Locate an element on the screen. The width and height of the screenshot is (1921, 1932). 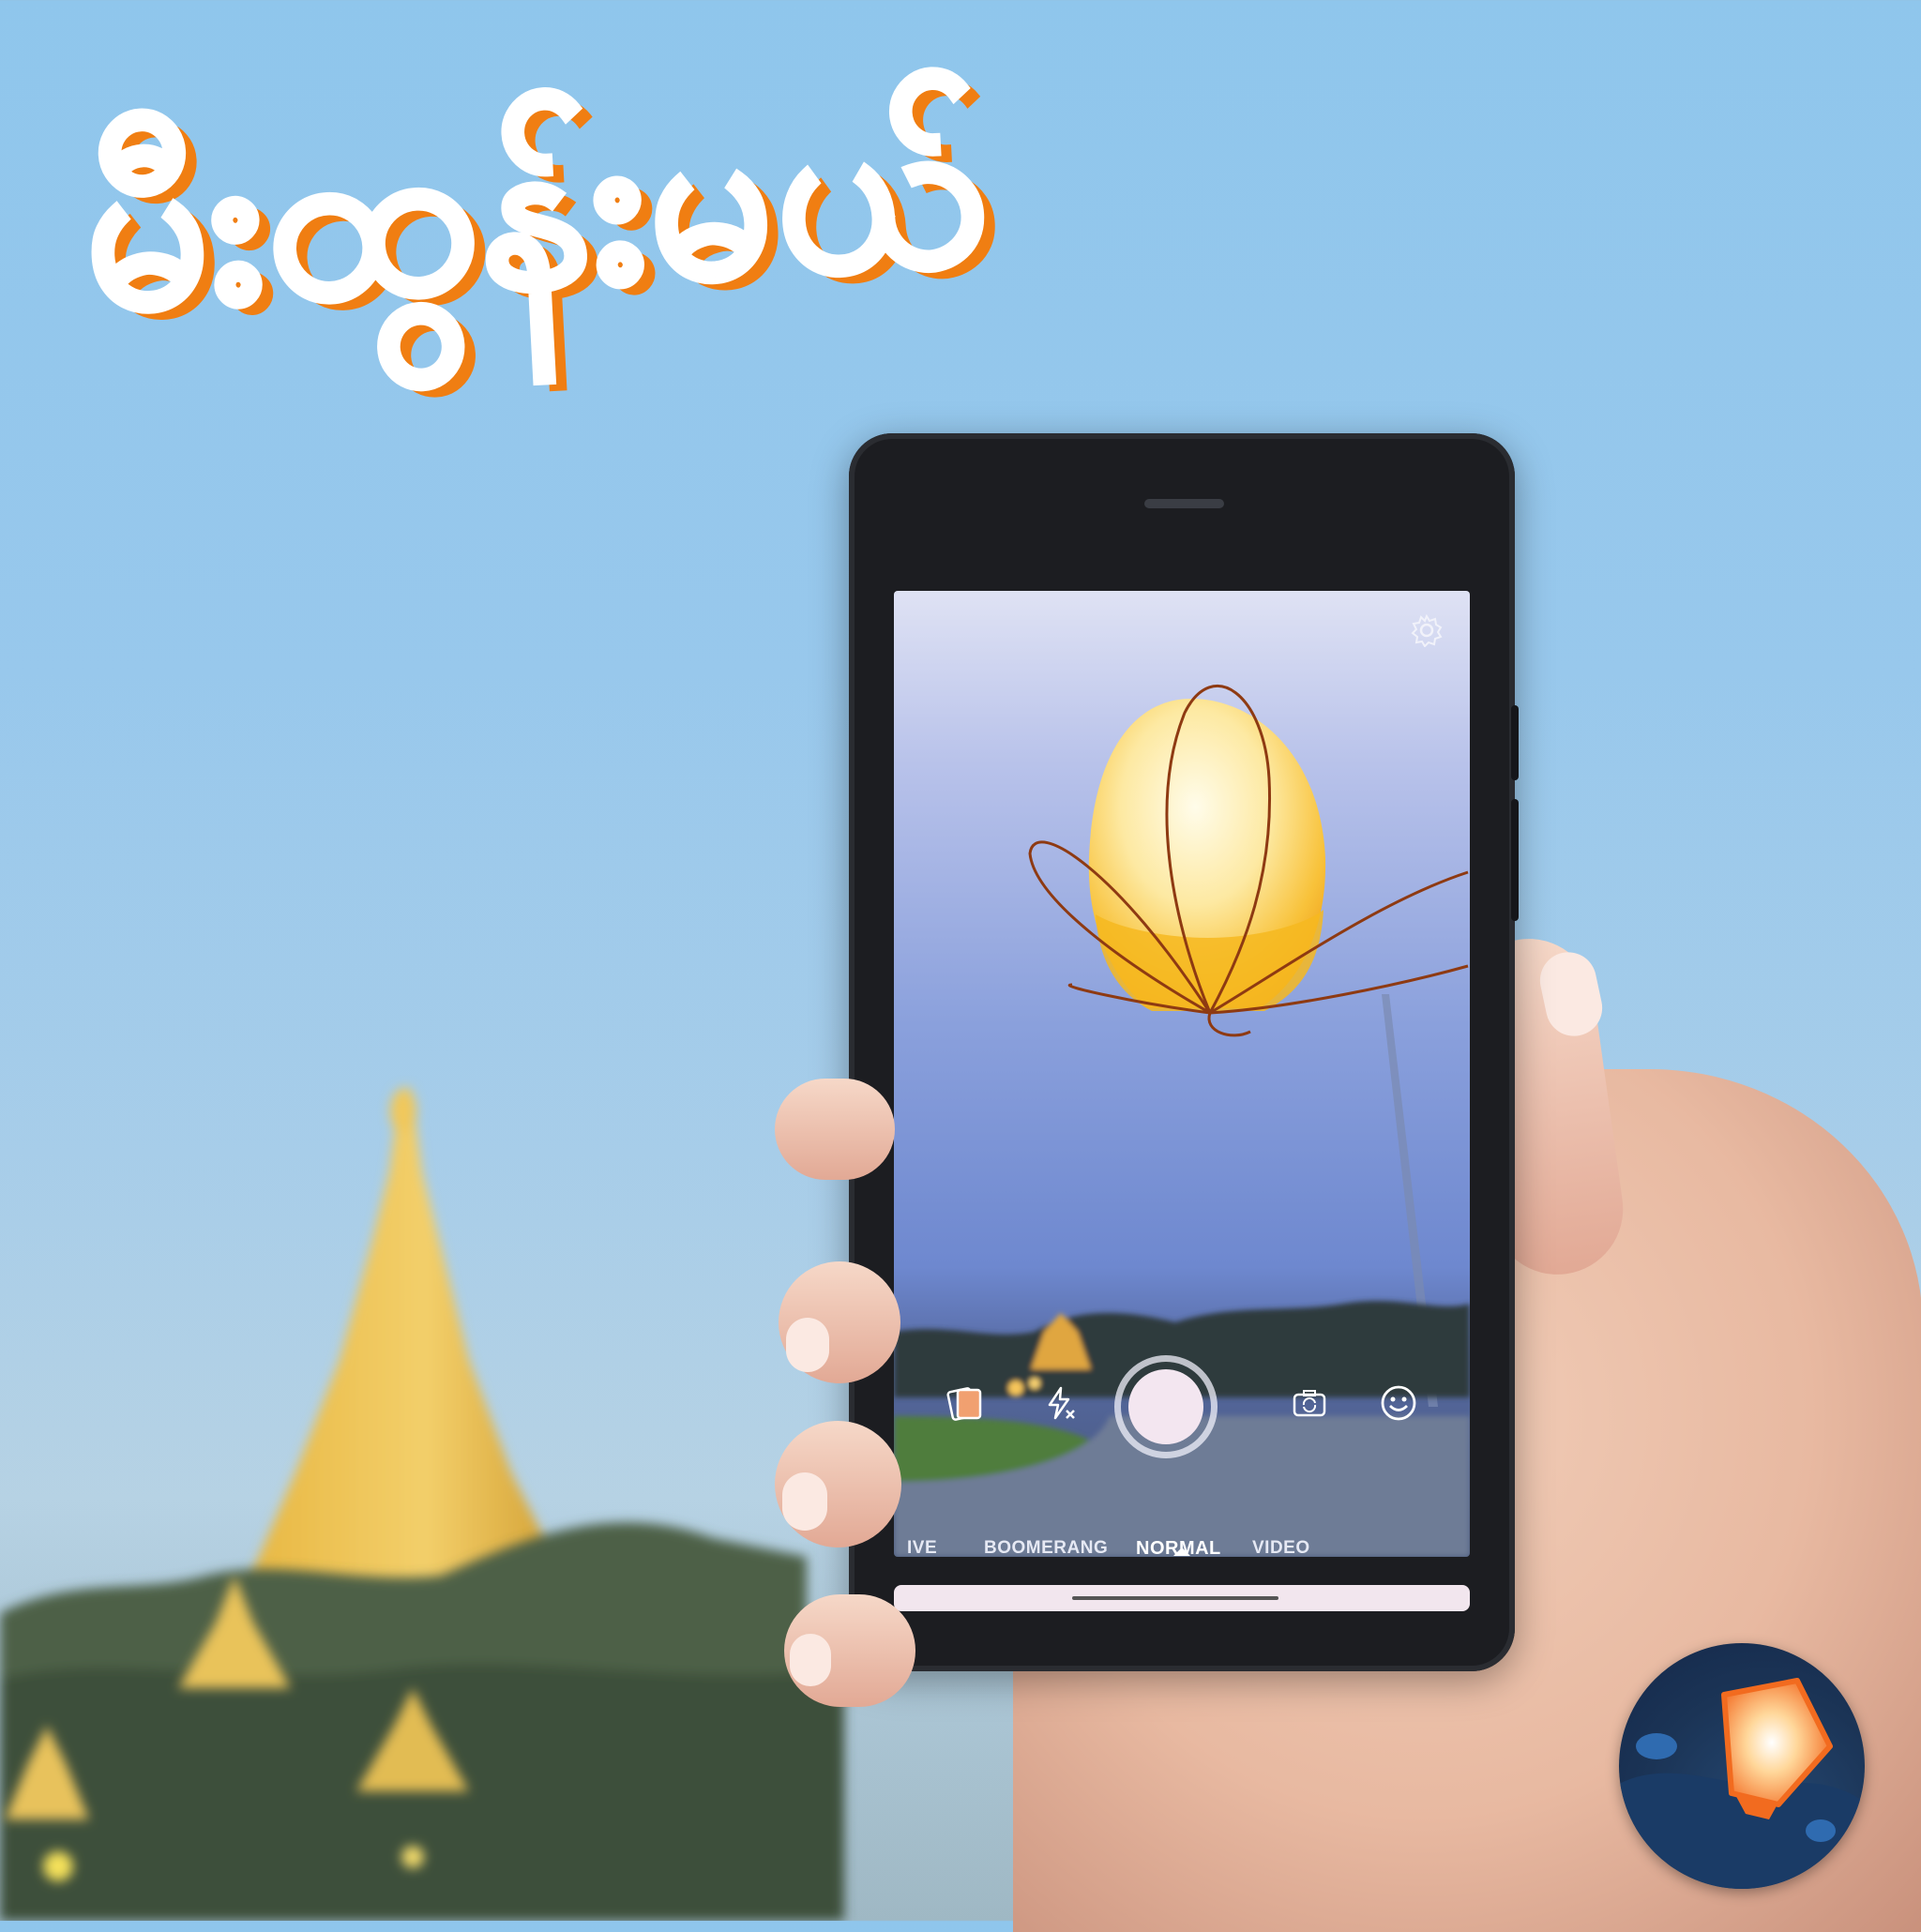
shutter-button is located at coordinates (1166, 1406).